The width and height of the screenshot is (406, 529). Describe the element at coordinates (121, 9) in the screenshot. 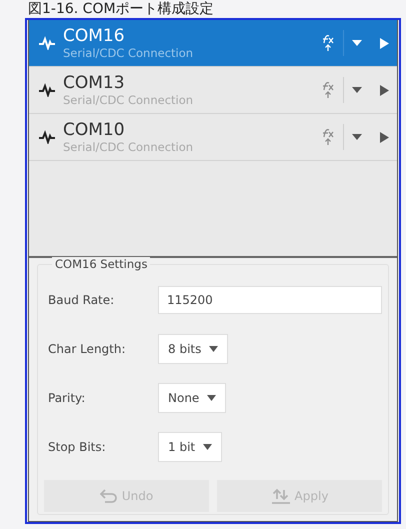

I see `figure-caption: 図1-16. COMポート構成設定` at that location.